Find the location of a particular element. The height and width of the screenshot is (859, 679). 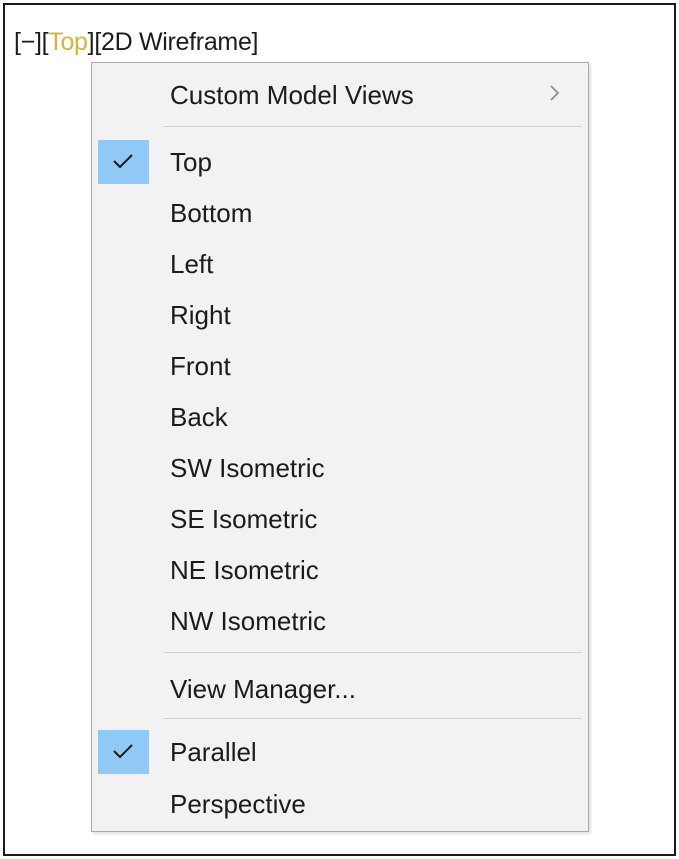

menu-item-top: Top is located at coordinates (340, 162).